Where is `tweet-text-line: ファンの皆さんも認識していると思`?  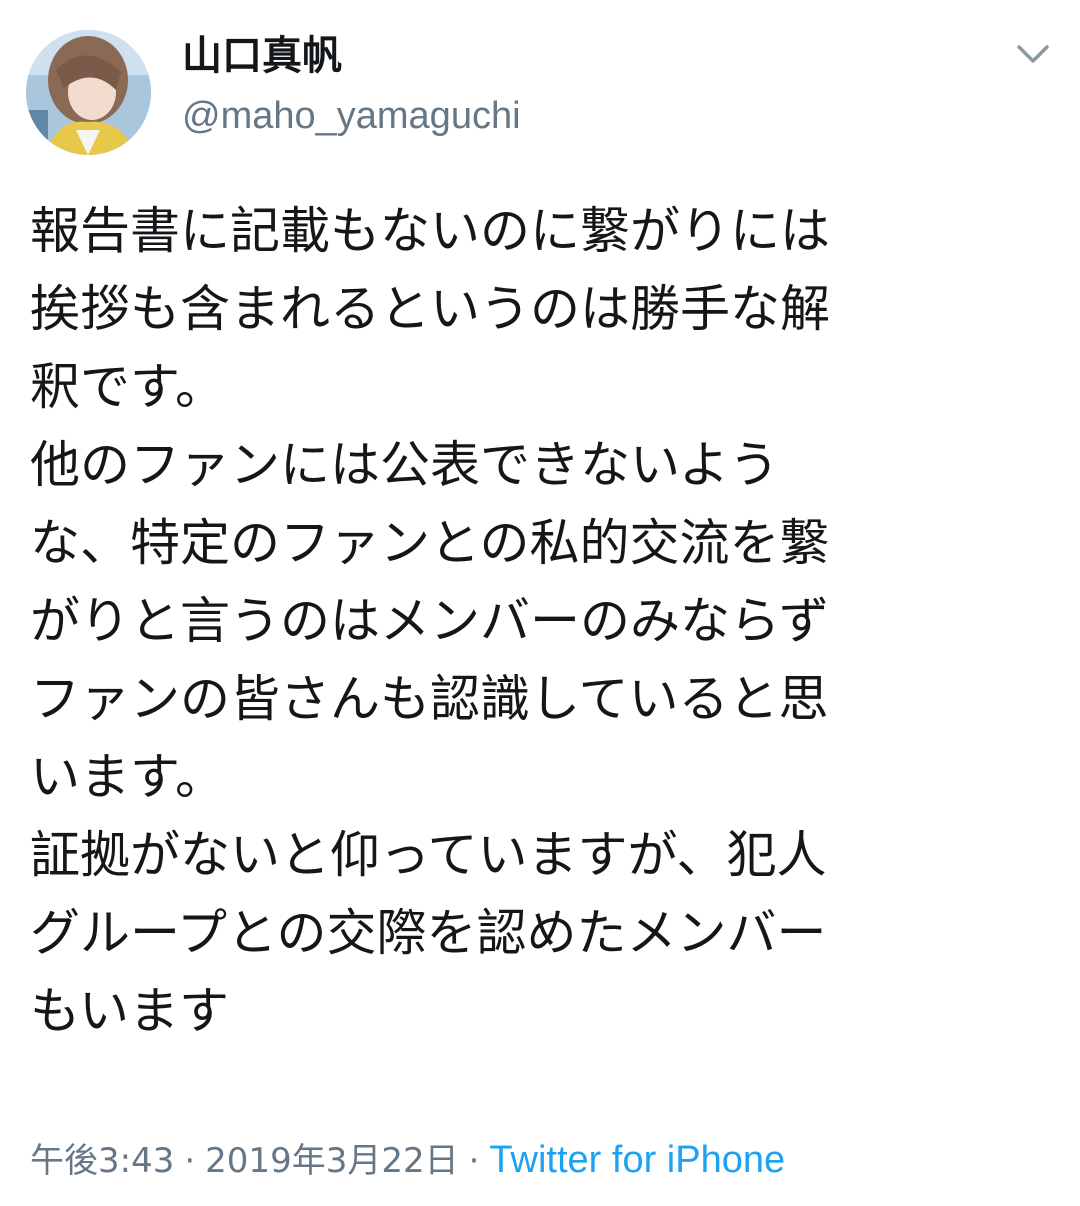 tweet-text-line: ファンの皆さんも認識していると思 is located at coordinates (429, 699).